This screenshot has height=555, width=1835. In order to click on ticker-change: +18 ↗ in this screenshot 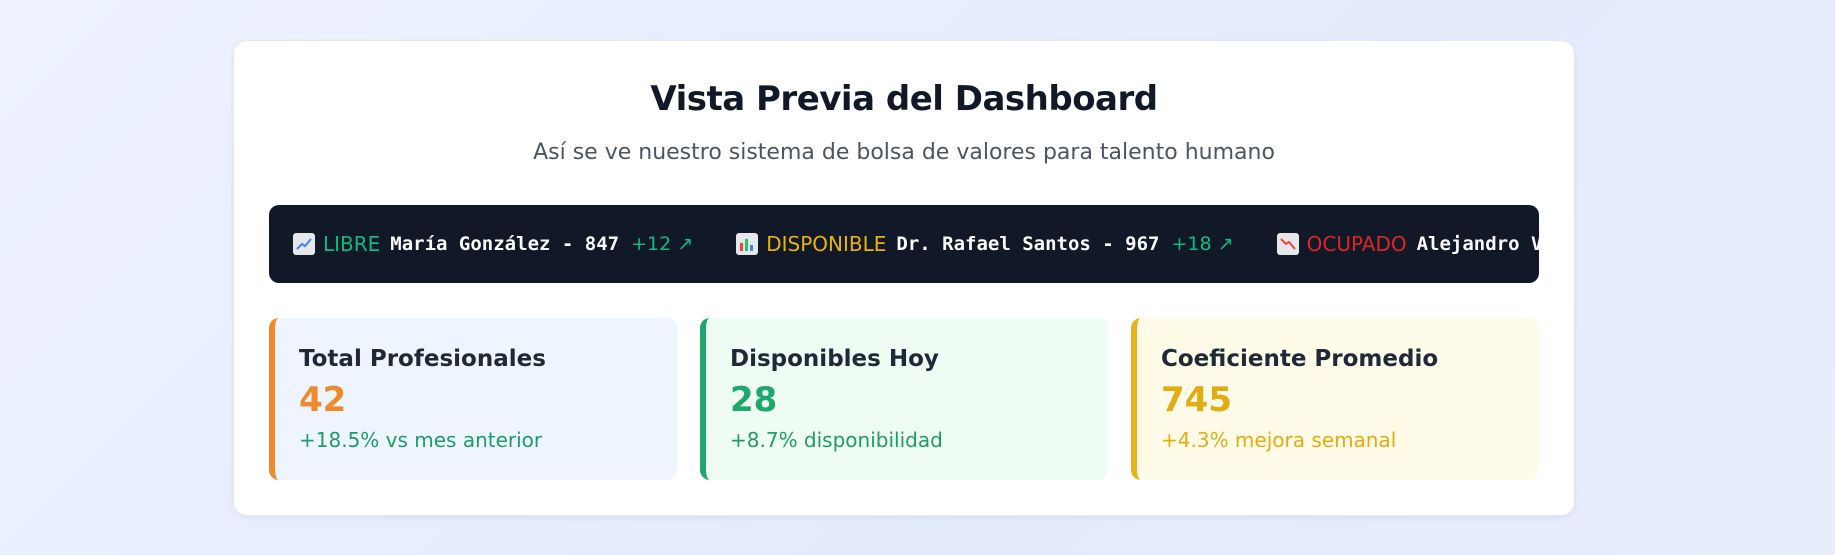, I will do `click(1202, 244)`.